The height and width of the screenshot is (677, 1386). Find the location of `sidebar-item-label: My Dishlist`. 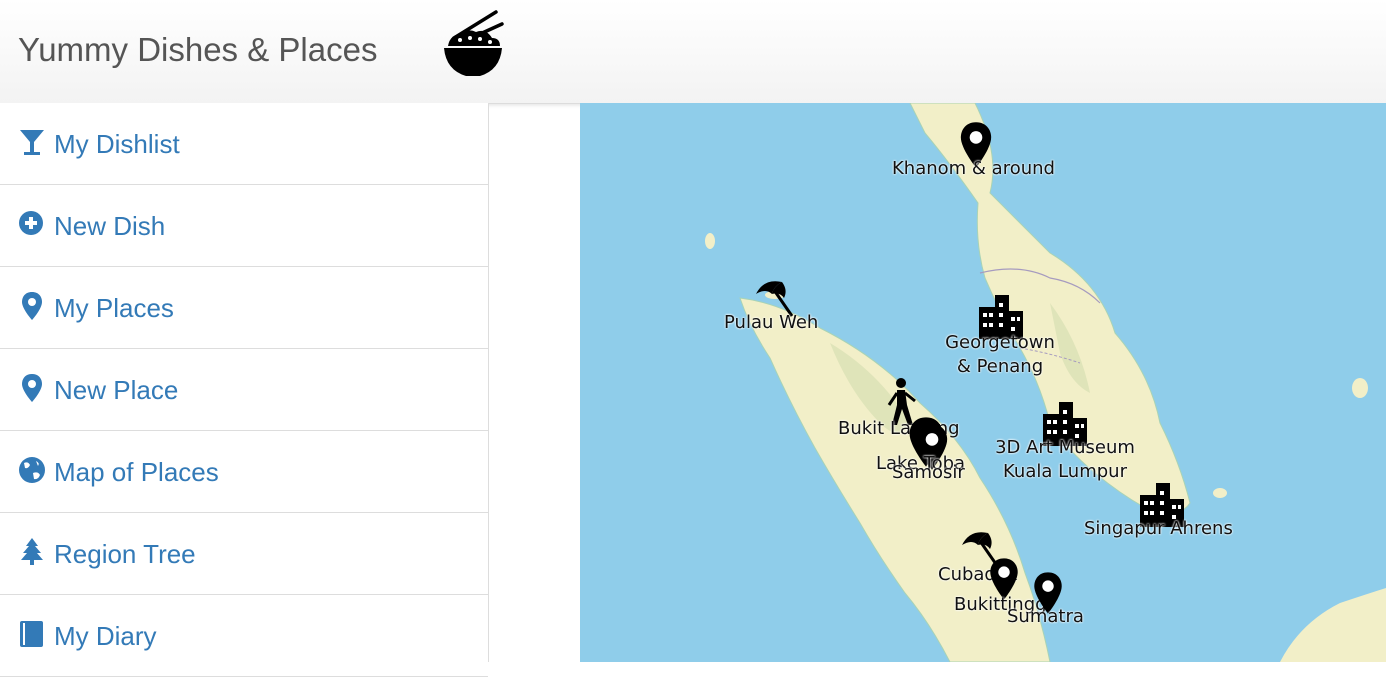

sidebar-item-label: My Dishlist is located at coordinates (117, 144).